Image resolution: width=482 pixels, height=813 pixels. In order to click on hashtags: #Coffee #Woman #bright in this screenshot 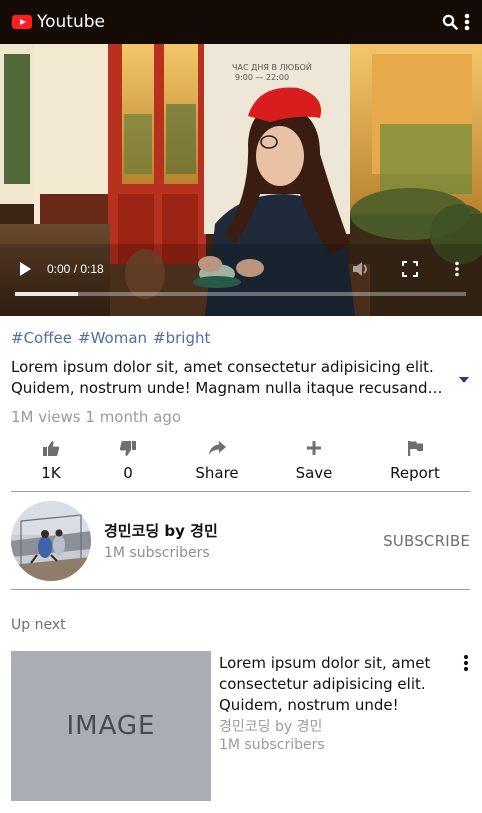, I will do `click(110, 338)`.